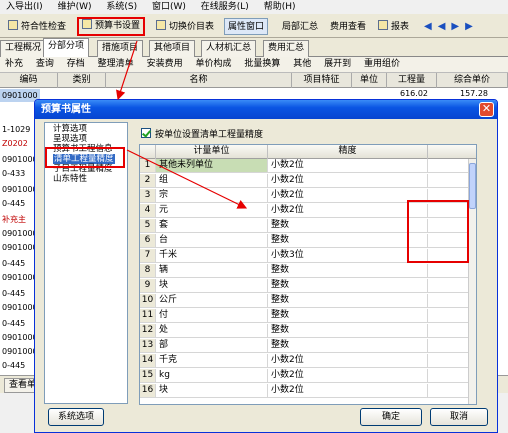 This screenshot has height=433, width=508. Describe the element at coordinates (212, 195) in the screenshot. I see `unit-cell: 宗` at that location.